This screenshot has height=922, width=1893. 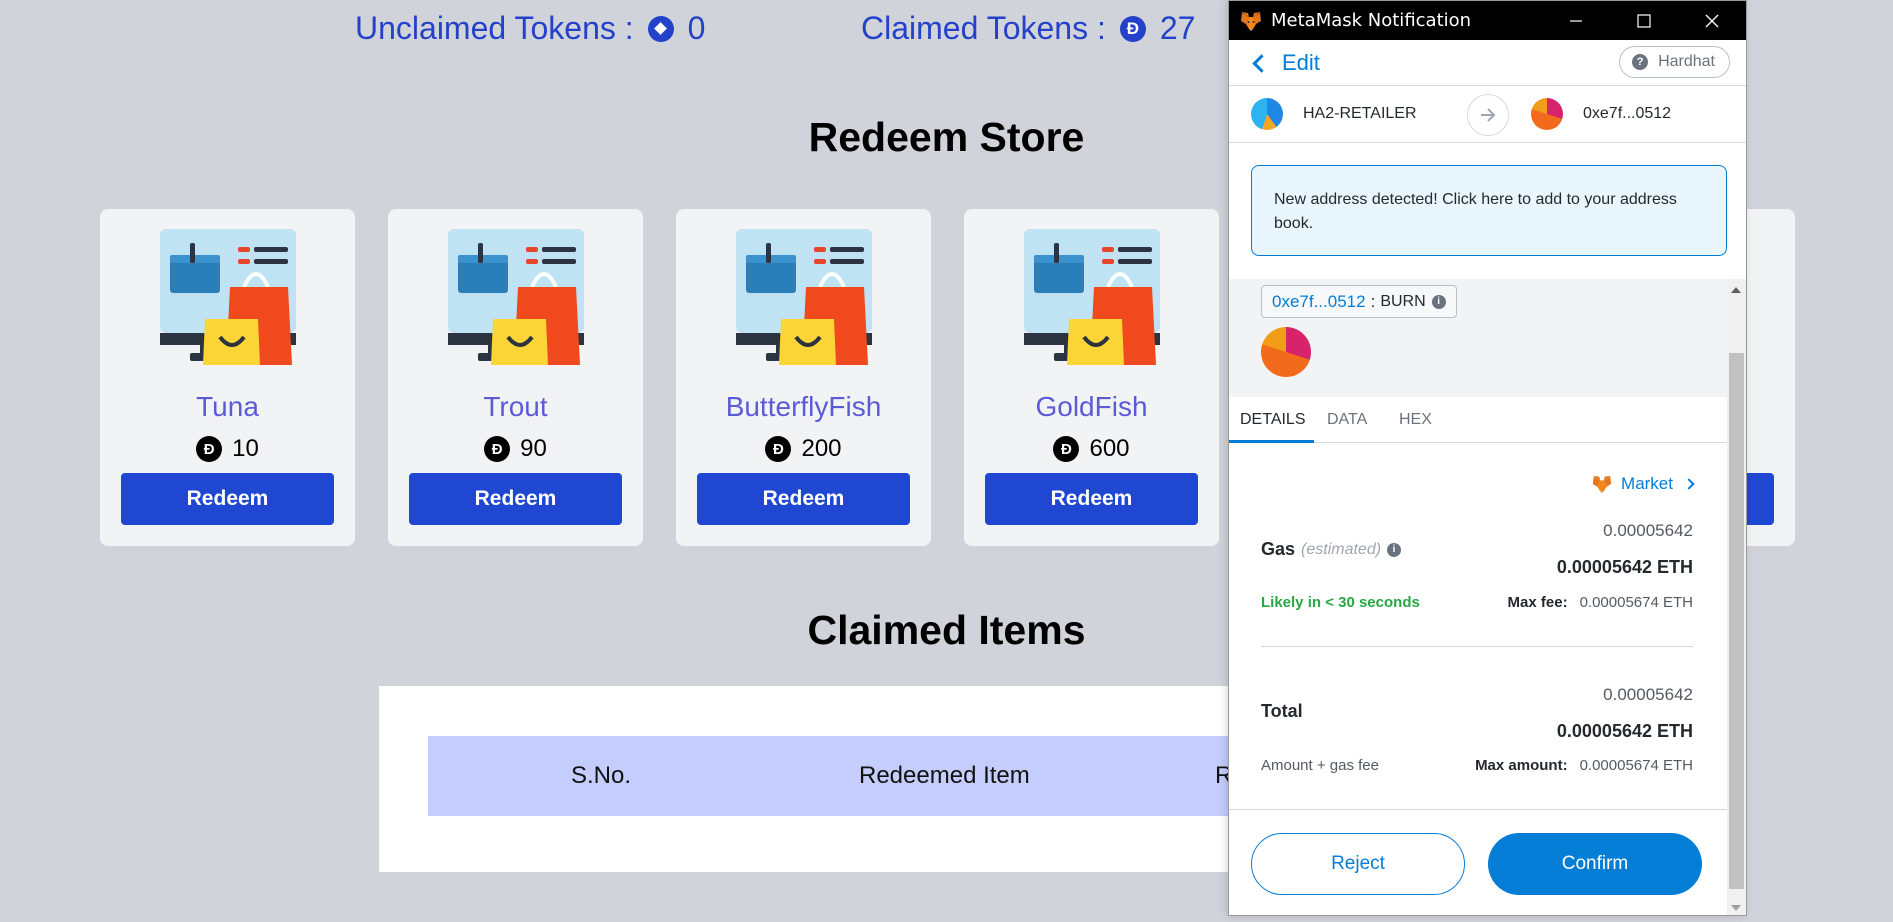 I want to click on minimize-button, so click(x=1576, y=20).